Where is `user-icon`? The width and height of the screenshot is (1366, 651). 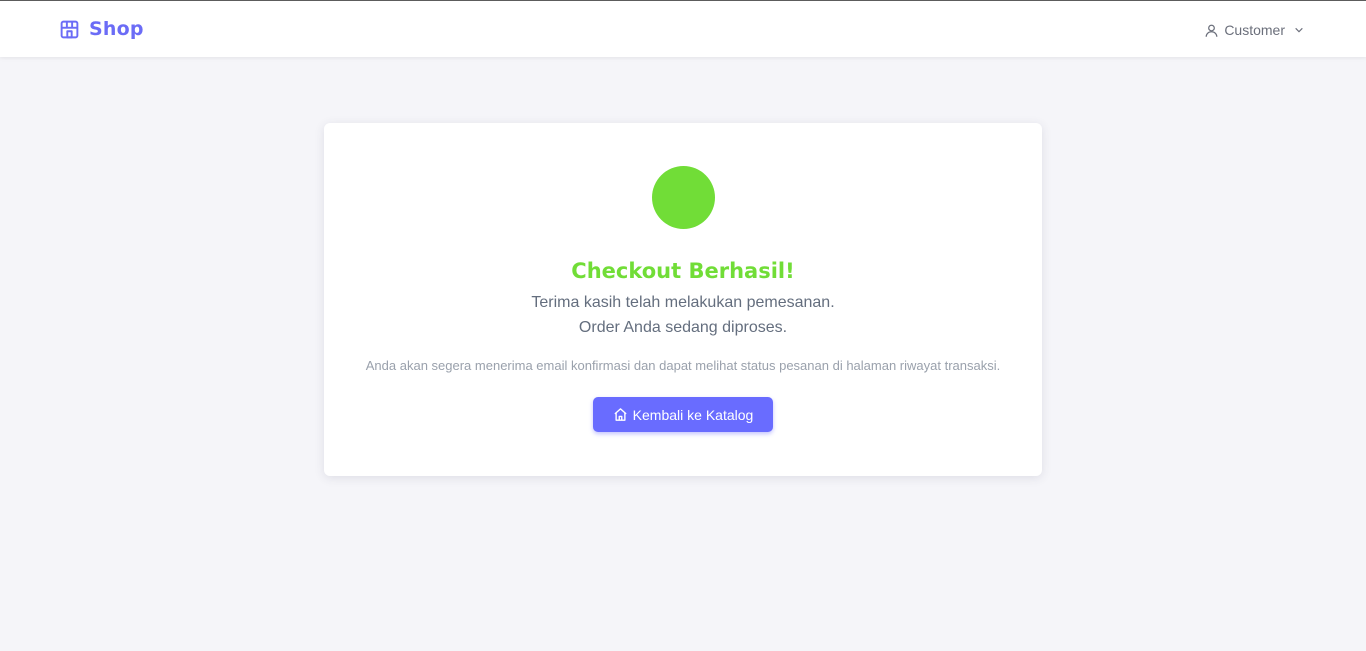
user-icon is located at coordinates (1211, 30).